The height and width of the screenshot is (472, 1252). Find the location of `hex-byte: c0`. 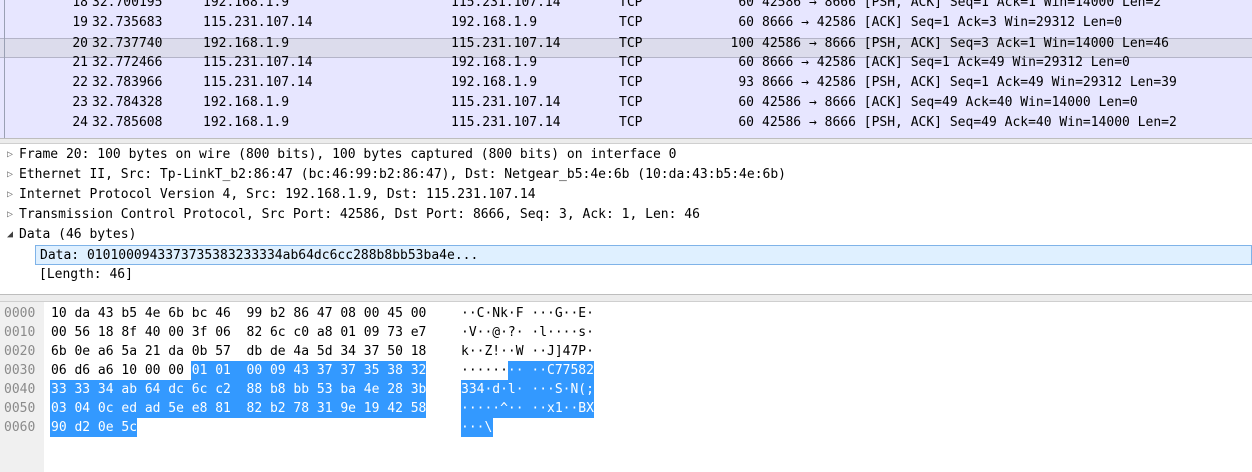

hex-byte: c0 is located at coordinates (300, 332).